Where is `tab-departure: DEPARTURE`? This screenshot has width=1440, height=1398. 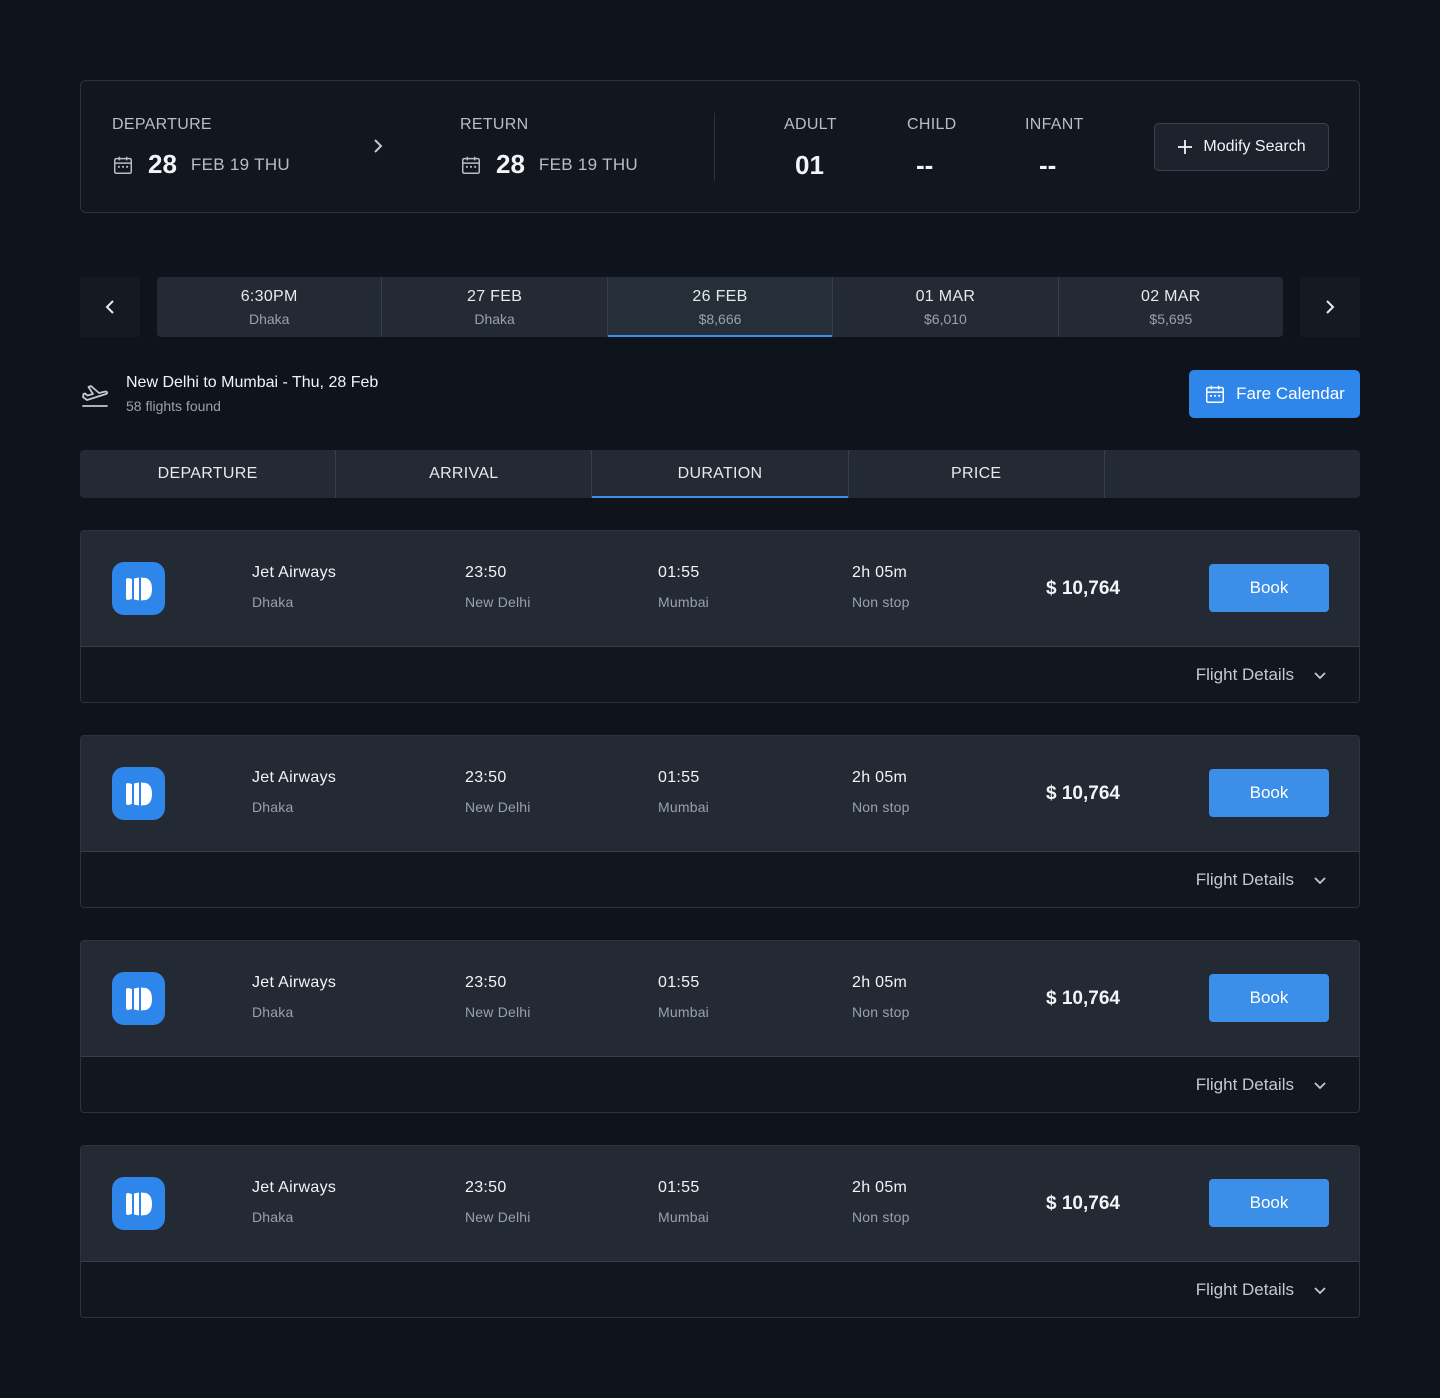 tab-departure: DEPARTURE is located at coordinates (208, 474).